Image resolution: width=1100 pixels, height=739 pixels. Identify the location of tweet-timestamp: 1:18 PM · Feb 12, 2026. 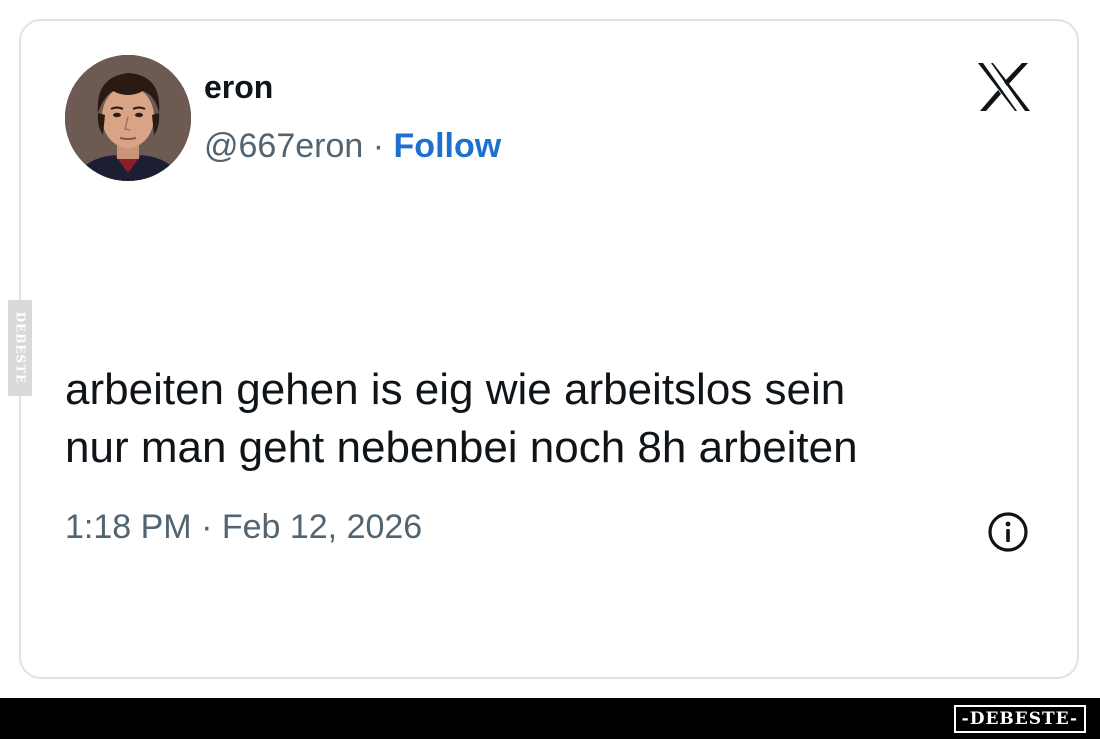
(243, 527).